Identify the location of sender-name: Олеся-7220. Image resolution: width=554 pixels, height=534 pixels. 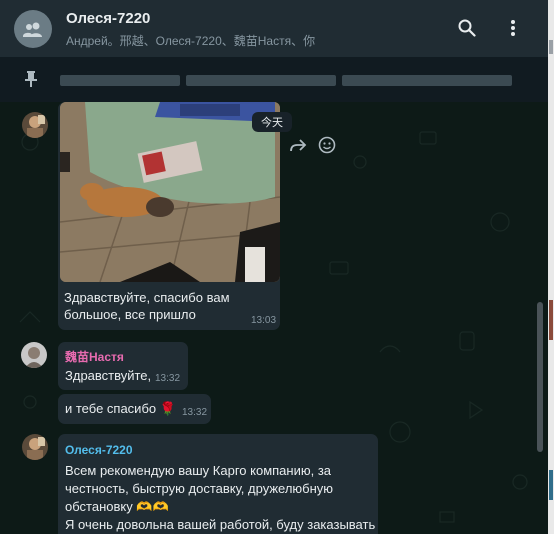
(99, 450).